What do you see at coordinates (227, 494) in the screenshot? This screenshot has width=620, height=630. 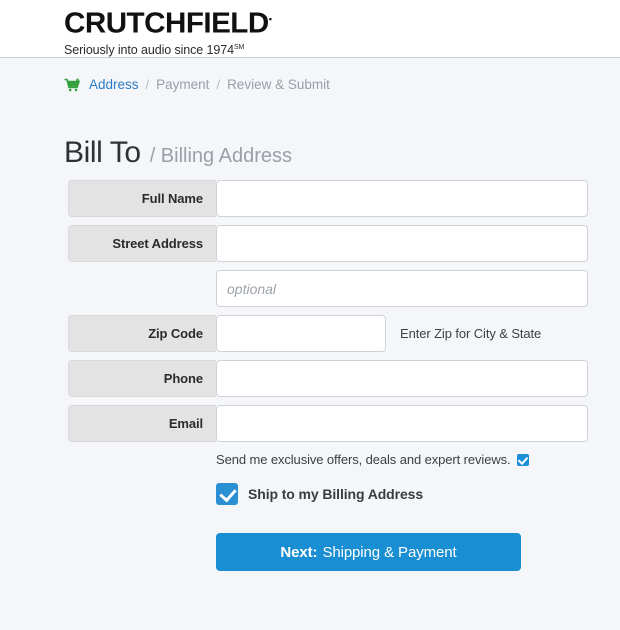 I see `ship-to-billing-checkbox` at bounding box center [227, 494].